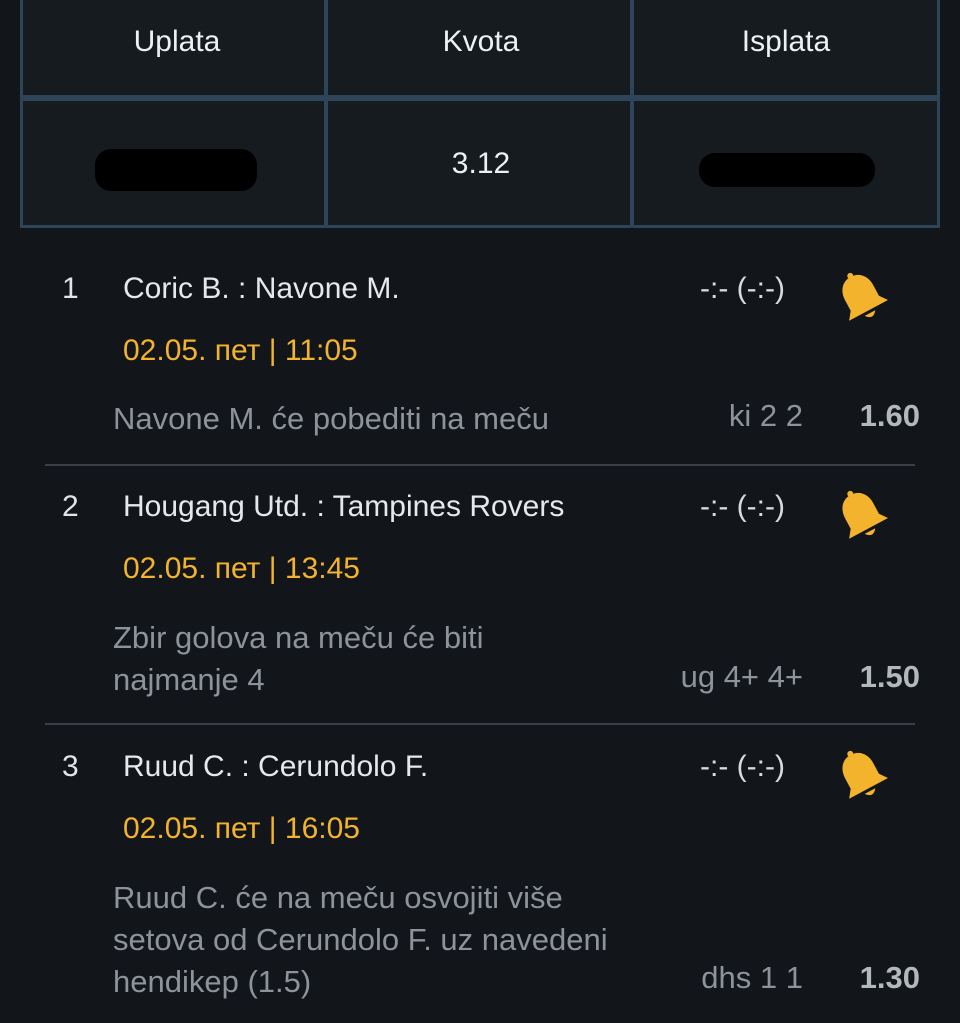  I want to click on bet-number: 1, so click(70, 288).